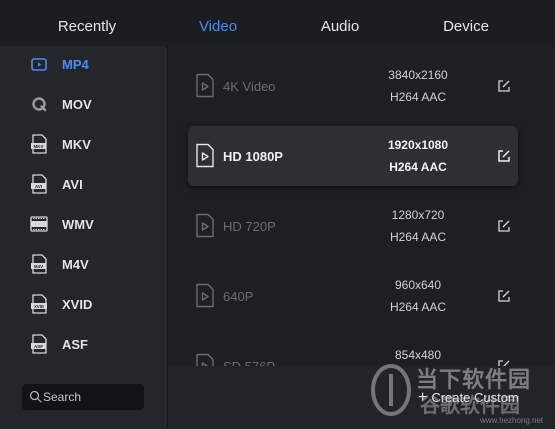  I want to click on tab-recently: Recently, so click(87, 23).